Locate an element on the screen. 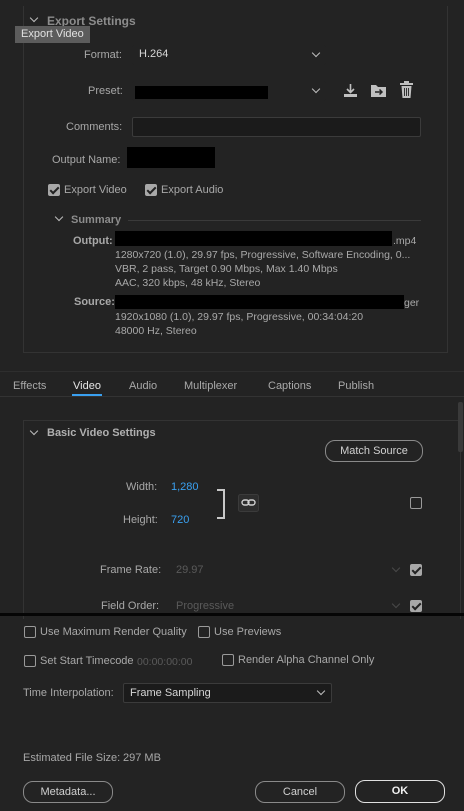 The height and width of the screenshot is (811, 464). set-start-timecode-checkbox is located at coordinates (30, 661).